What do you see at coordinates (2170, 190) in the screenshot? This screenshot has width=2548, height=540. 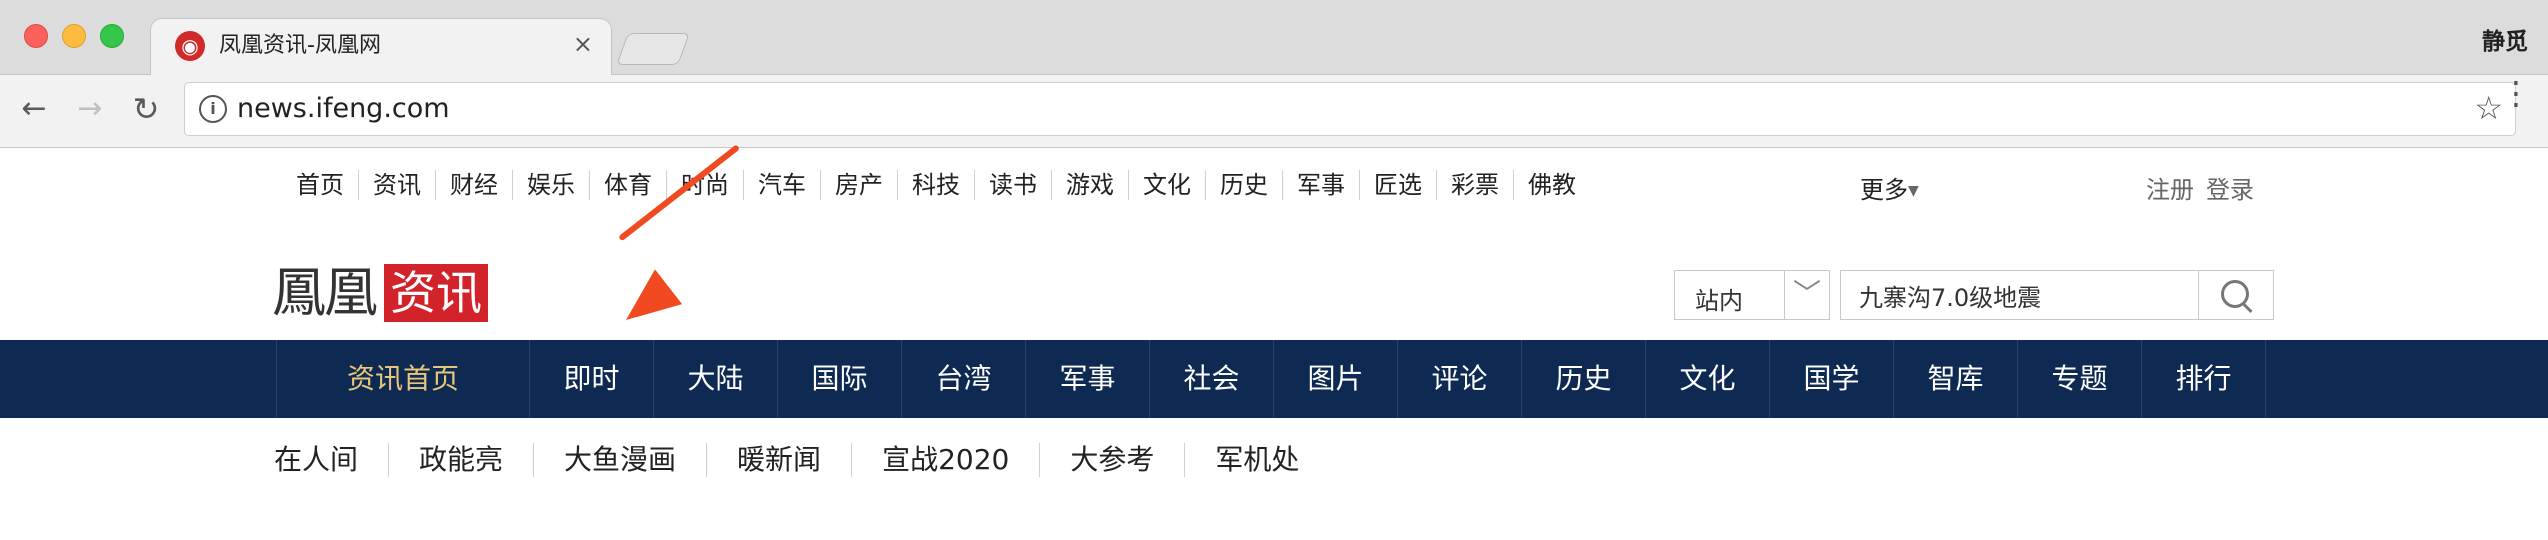 I see `register-link: 注册` at bounding box center [2170, 190].